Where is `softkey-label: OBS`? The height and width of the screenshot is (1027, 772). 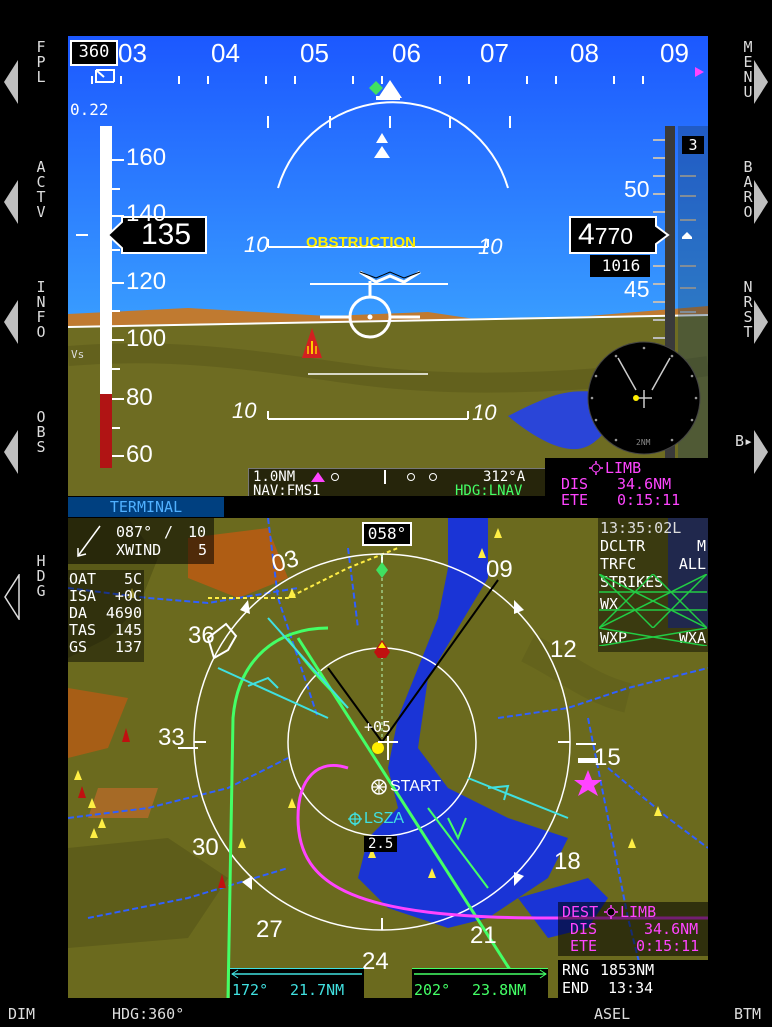
softkey-label: OBS is located at coordinates (41, 432).